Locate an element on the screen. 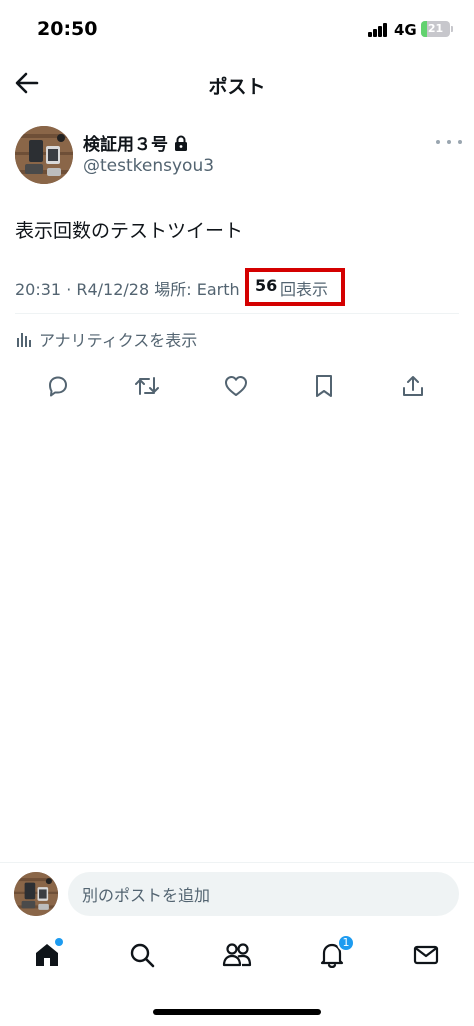  tab-communities is located at coordinates (237, 955).